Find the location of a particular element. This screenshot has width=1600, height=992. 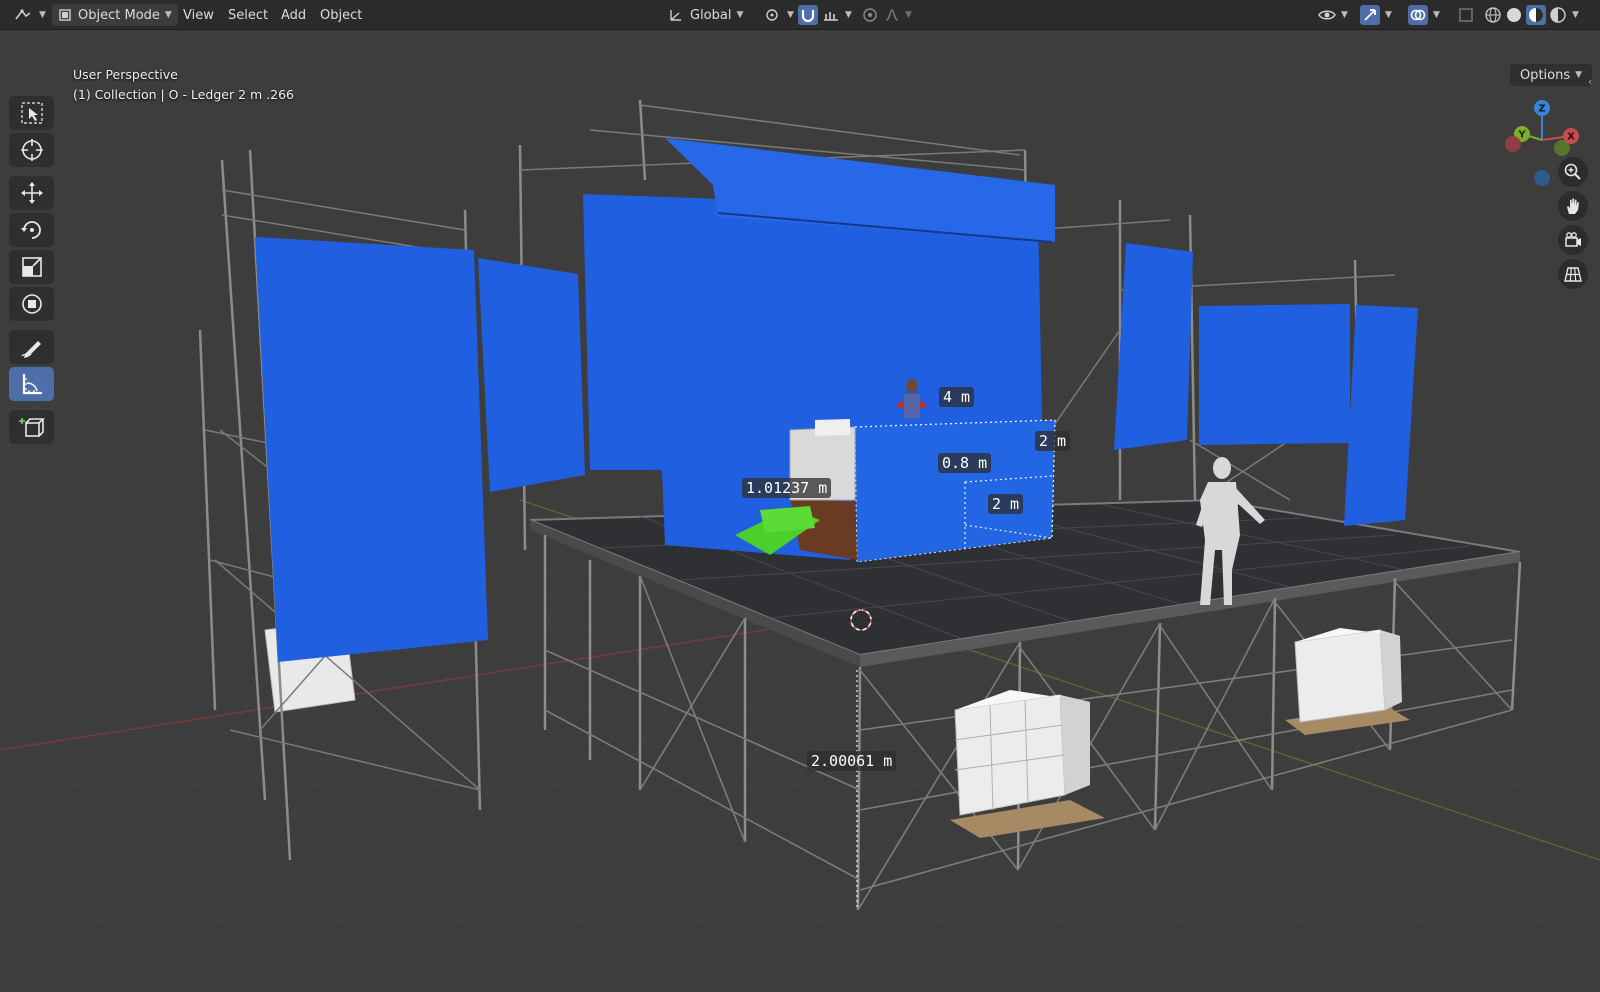

tool-scale is located at coordinates (31, 267).